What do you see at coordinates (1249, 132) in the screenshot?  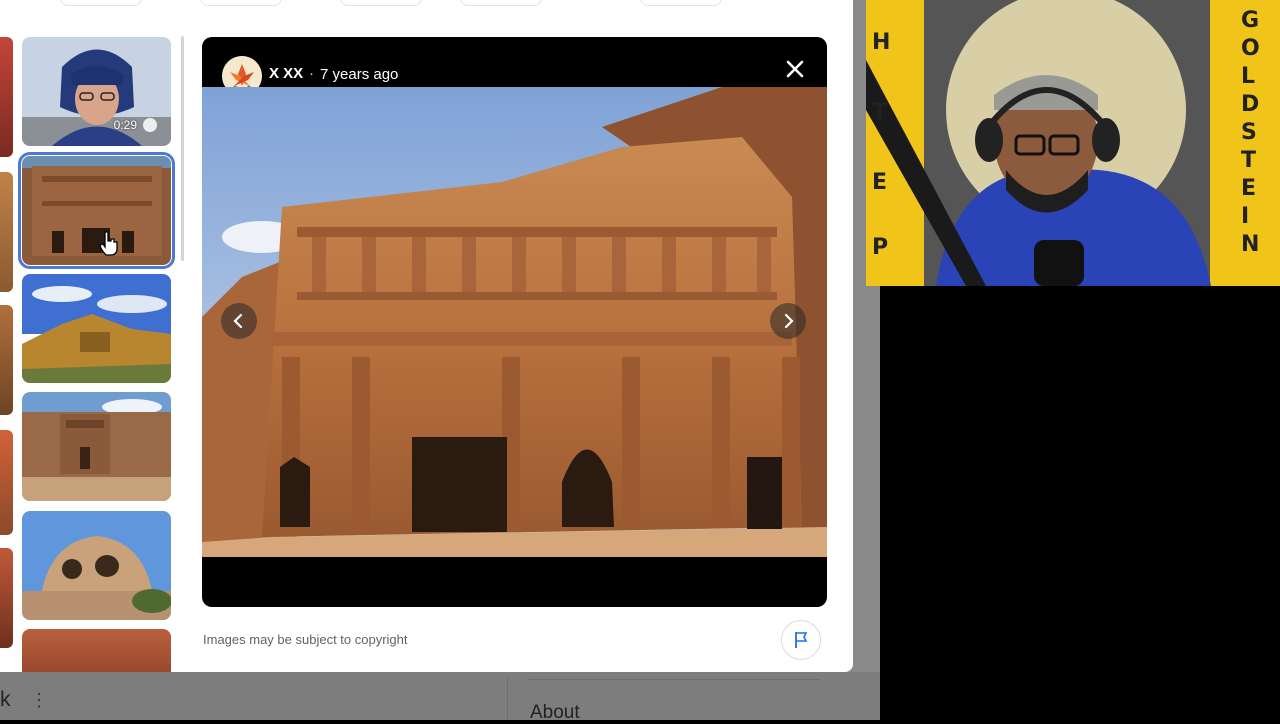 I see `banner-letter: S` at bounding box center [1249, 132].